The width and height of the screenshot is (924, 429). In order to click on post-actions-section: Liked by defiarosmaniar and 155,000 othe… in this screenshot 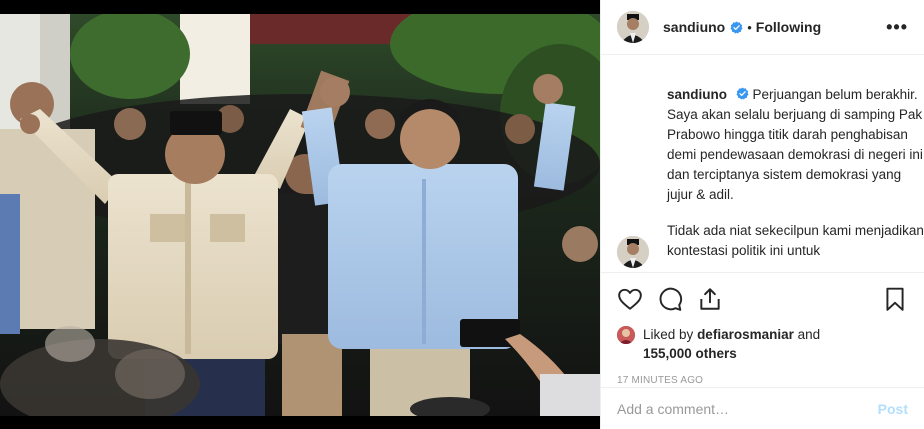, I will do `click(762, 329)`.